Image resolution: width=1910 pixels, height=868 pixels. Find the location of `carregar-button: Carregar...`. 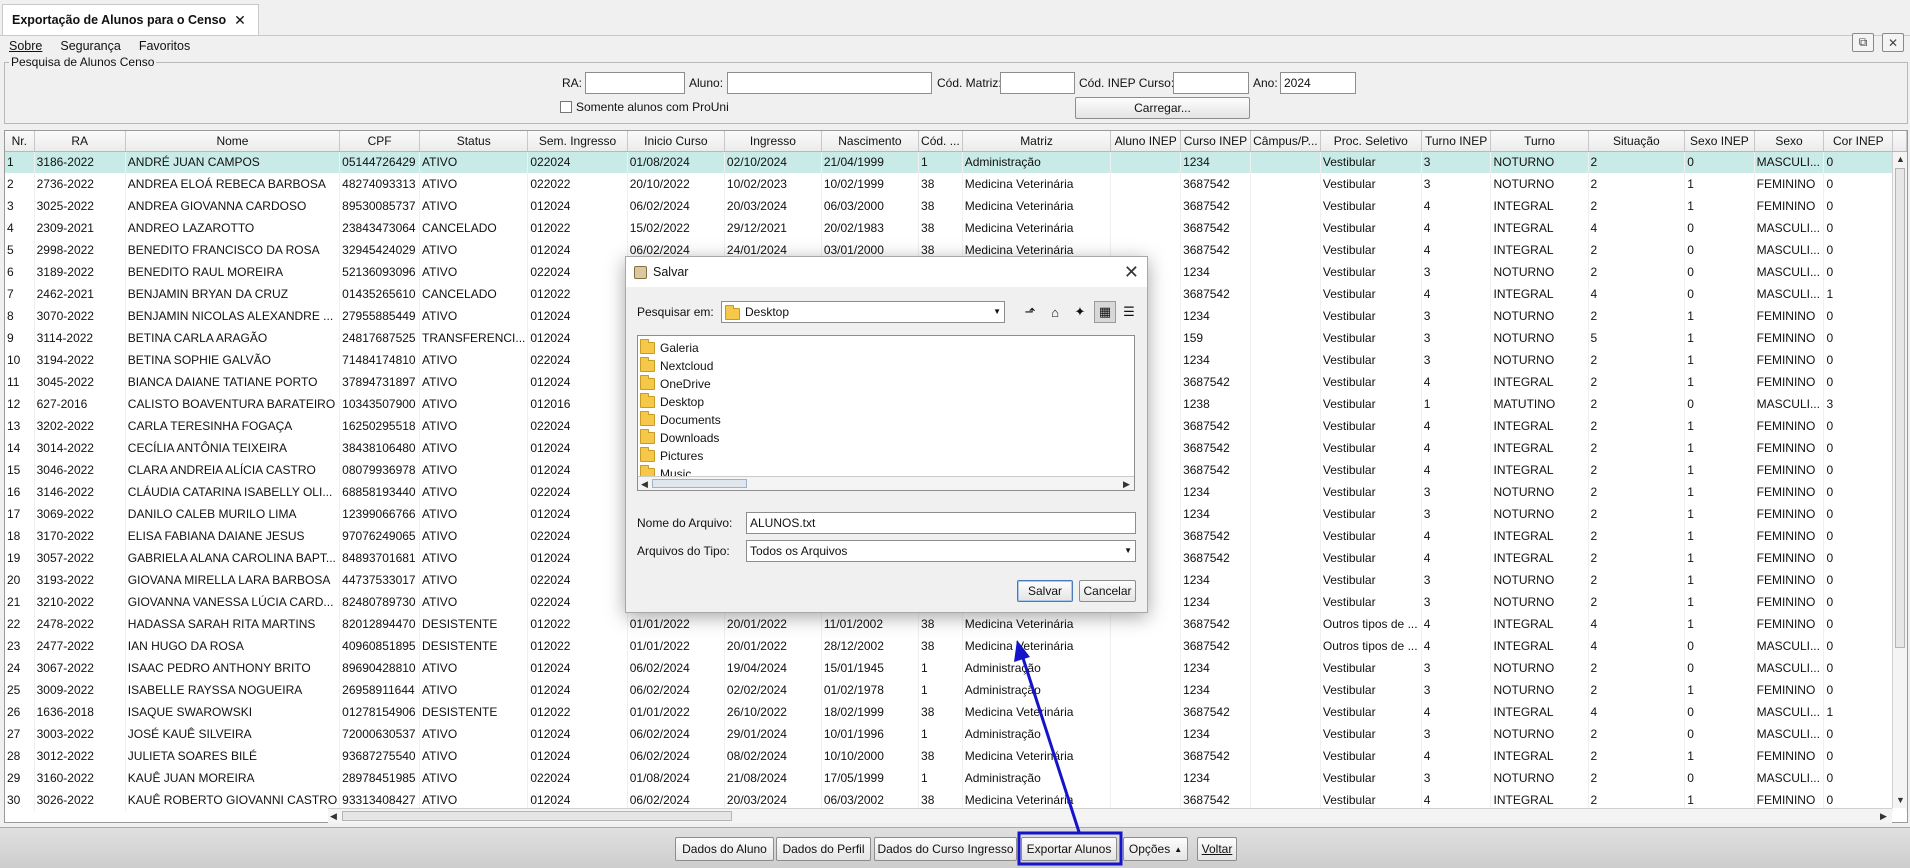

carregar-button: Carregar... is located at coordinates (1162, 108).